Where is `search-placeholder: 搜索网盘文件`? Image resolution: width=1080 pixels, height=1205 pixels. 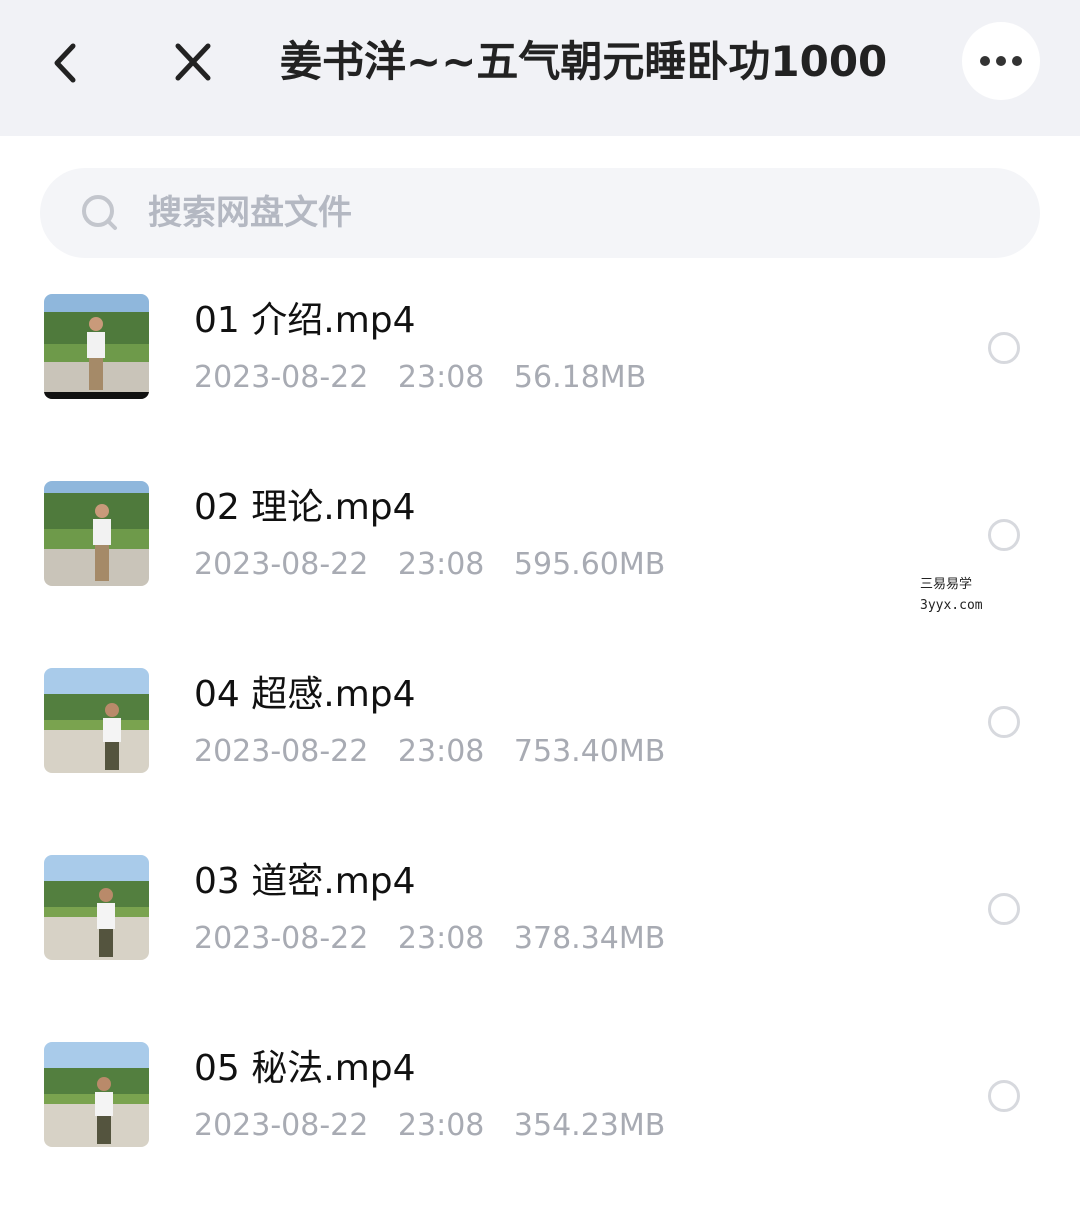
search-placeholder: 搜索网盘文件 is located at coordinates (250, 213).